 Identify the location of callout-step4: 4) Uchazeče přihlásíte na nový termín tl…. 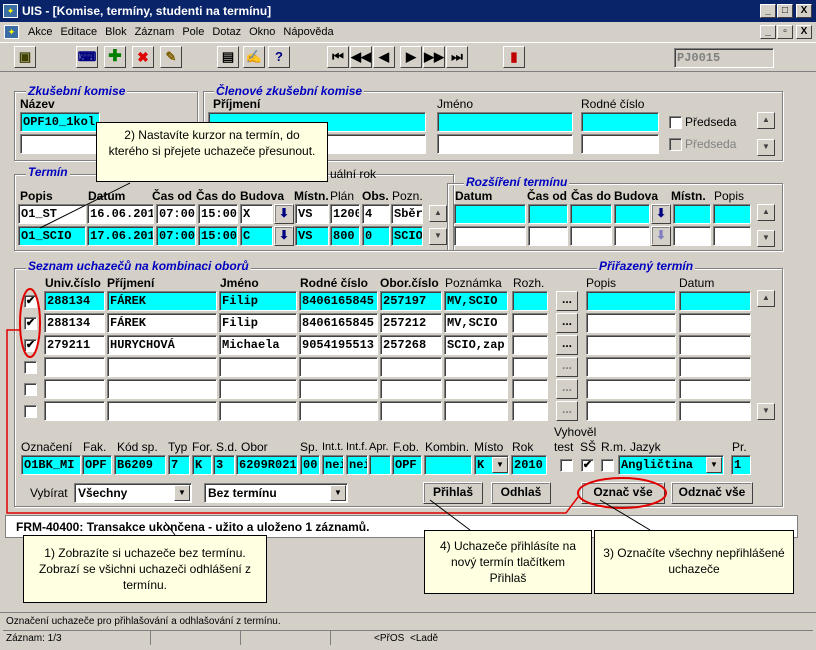
(508, 562).